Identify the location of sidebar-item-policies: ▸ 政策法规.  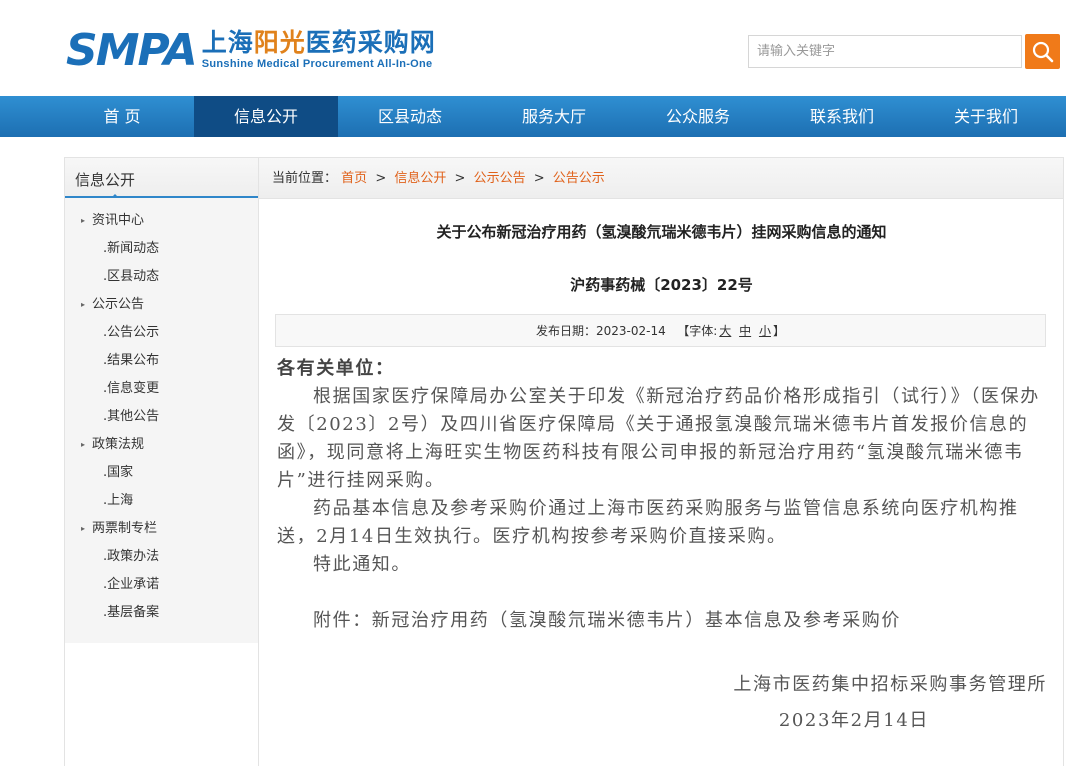
(161, 445).